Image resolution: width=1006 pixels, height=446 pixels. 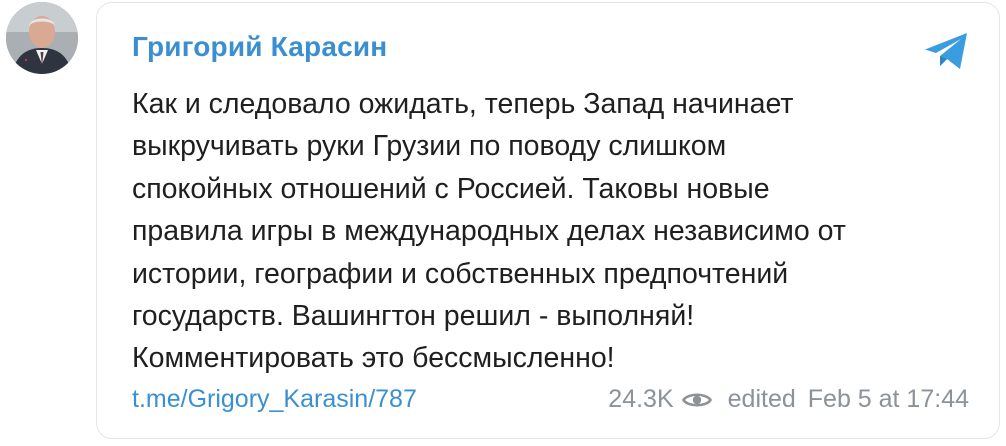 I want to click on author-avatar, so click(x=42, y=38).